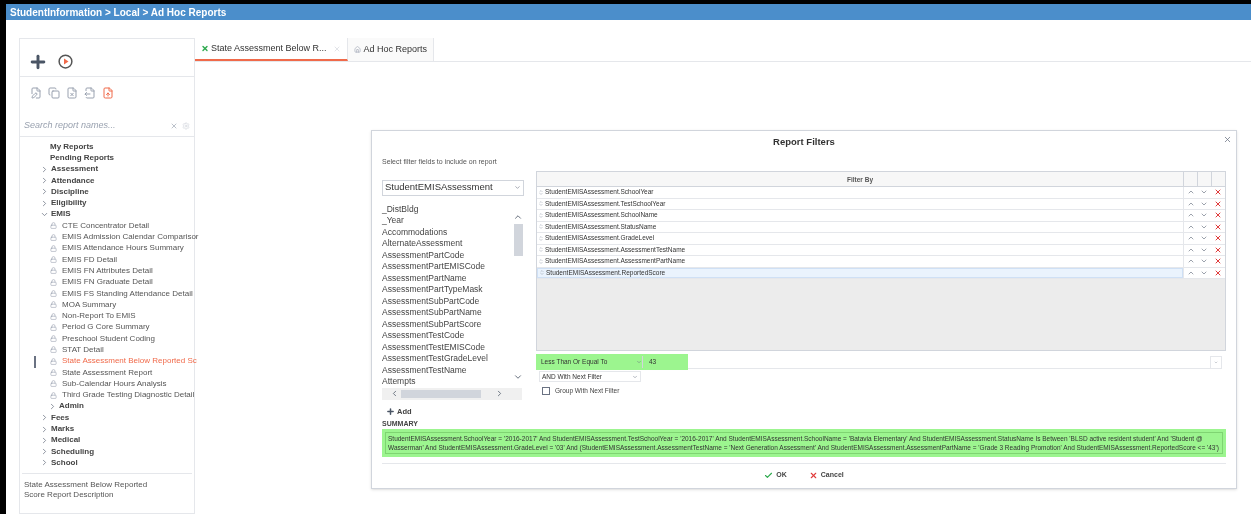 The height and width of the screenshot is (514, 1251). Describe the element at coordinates (447, 221) in the screenshot. I see `field-option: _Year` at that location.